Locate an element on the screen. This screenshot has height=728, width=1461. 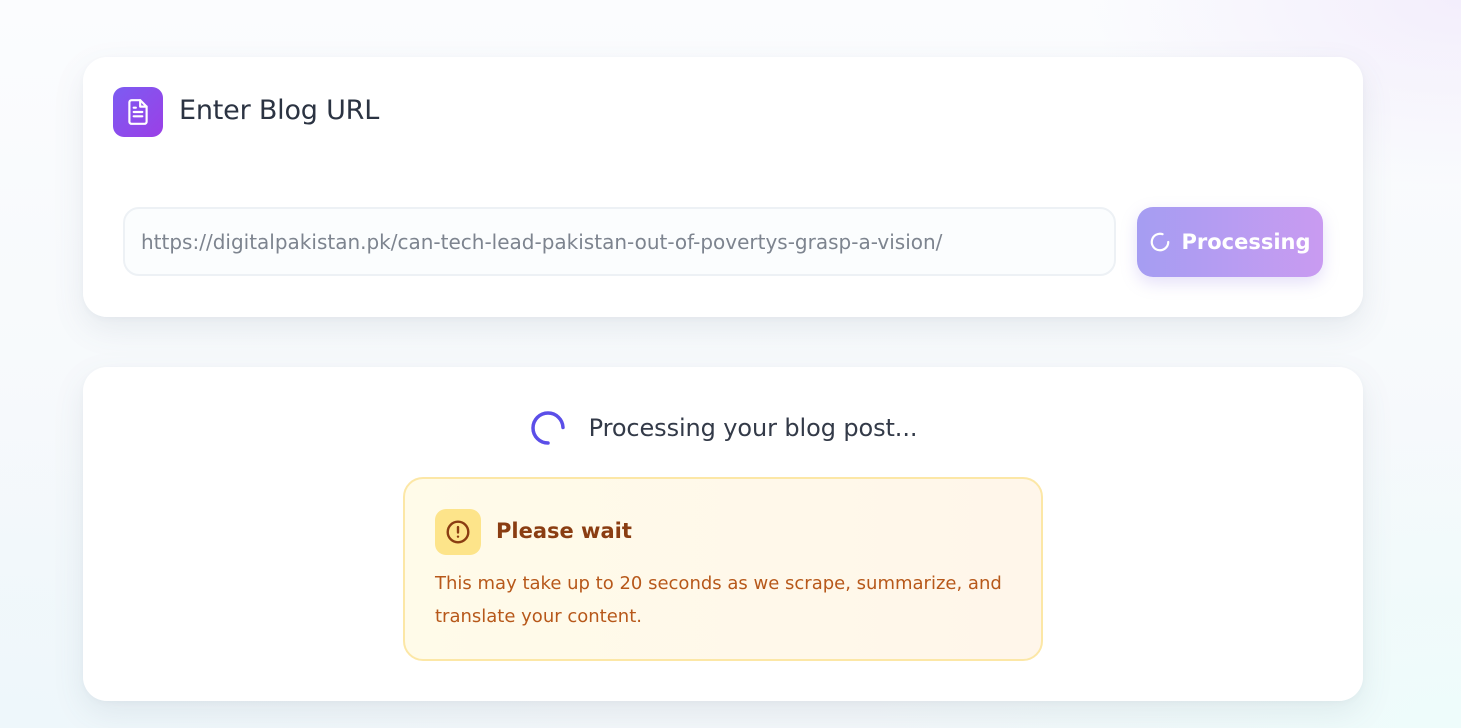
document-icon is located at coordinates (138, 112).